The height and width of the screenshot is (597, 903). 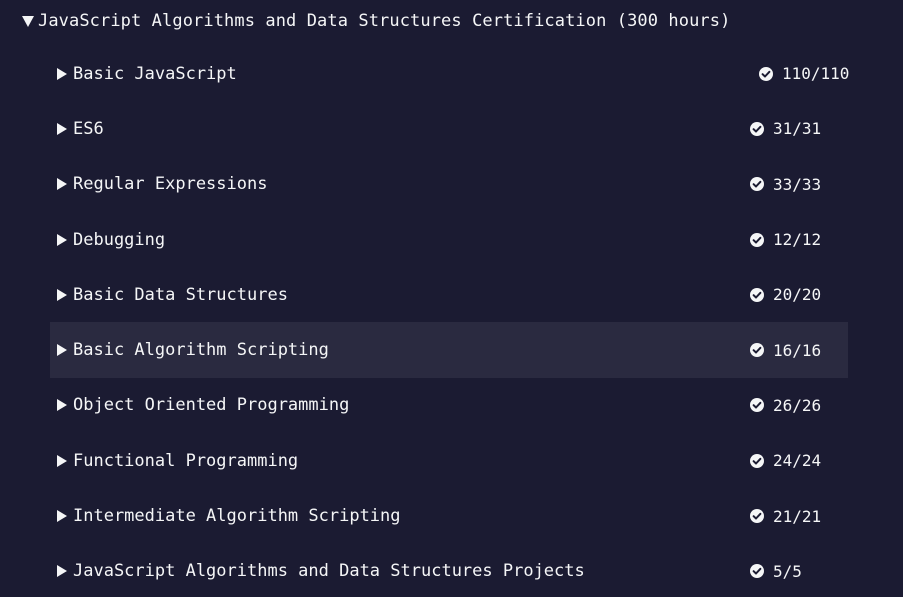 I want to click on block-title: Regular Expressions, so click(x=162, y=184).